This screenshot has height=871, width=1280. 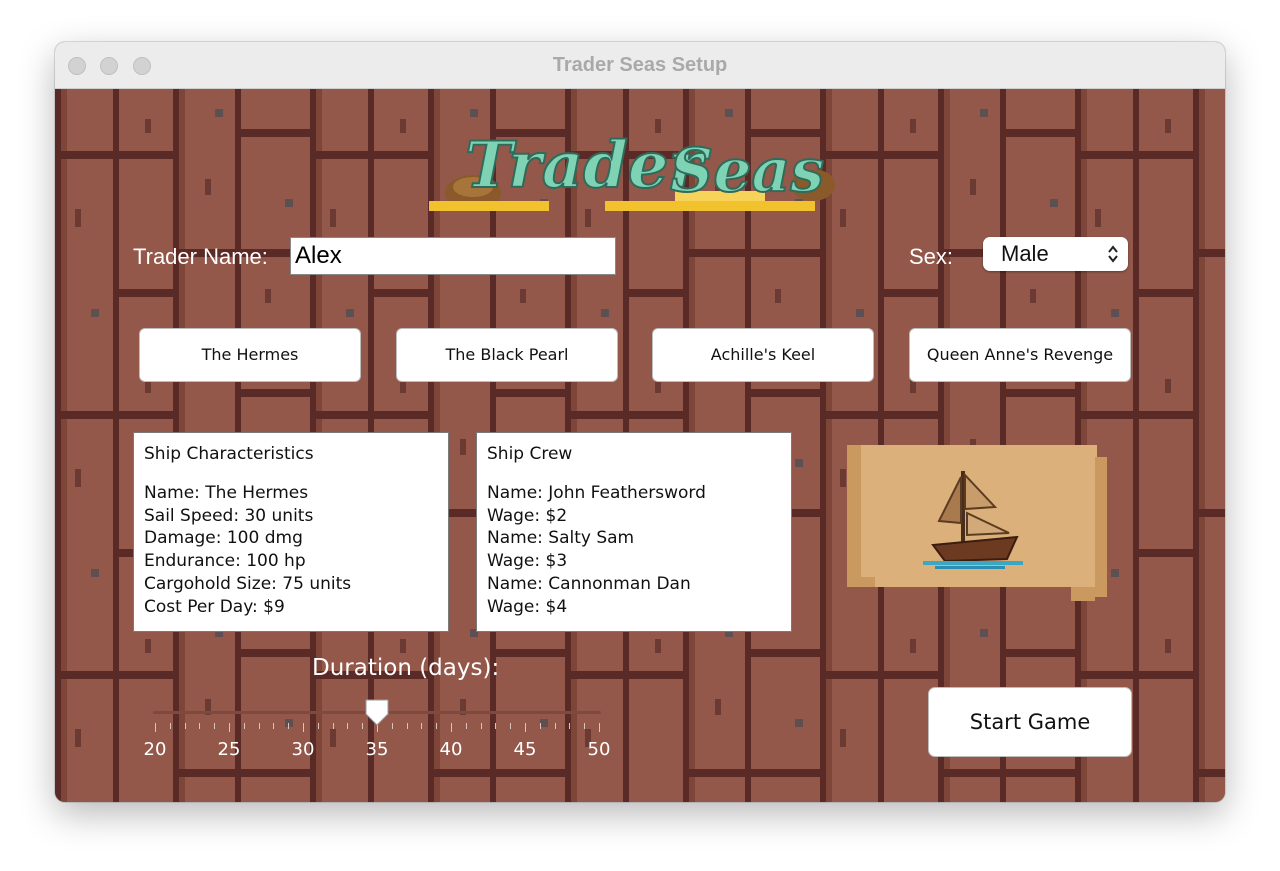 What do you see at coordinates (303, 749) in the screenshot?
I see `slider-tick-label: 30` at bounding box center [303, 749].